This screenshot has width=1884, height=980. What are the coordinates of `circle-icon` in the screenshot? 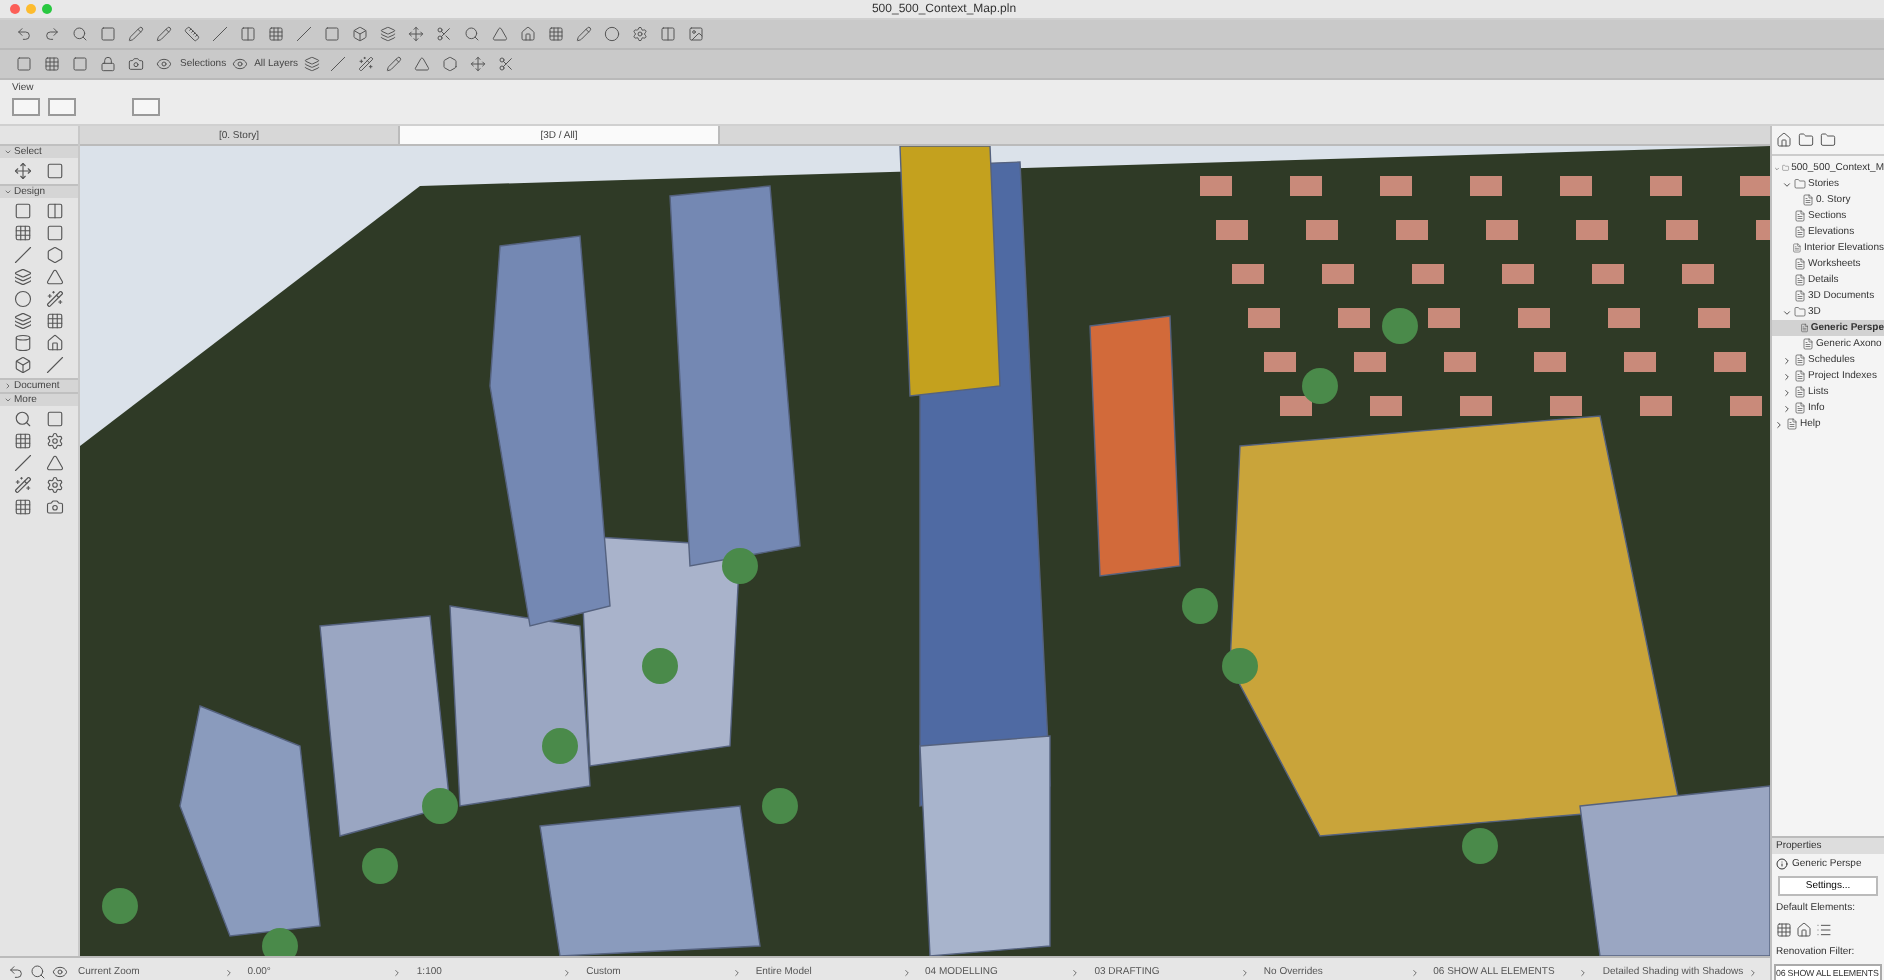 It's located at (611, 34).